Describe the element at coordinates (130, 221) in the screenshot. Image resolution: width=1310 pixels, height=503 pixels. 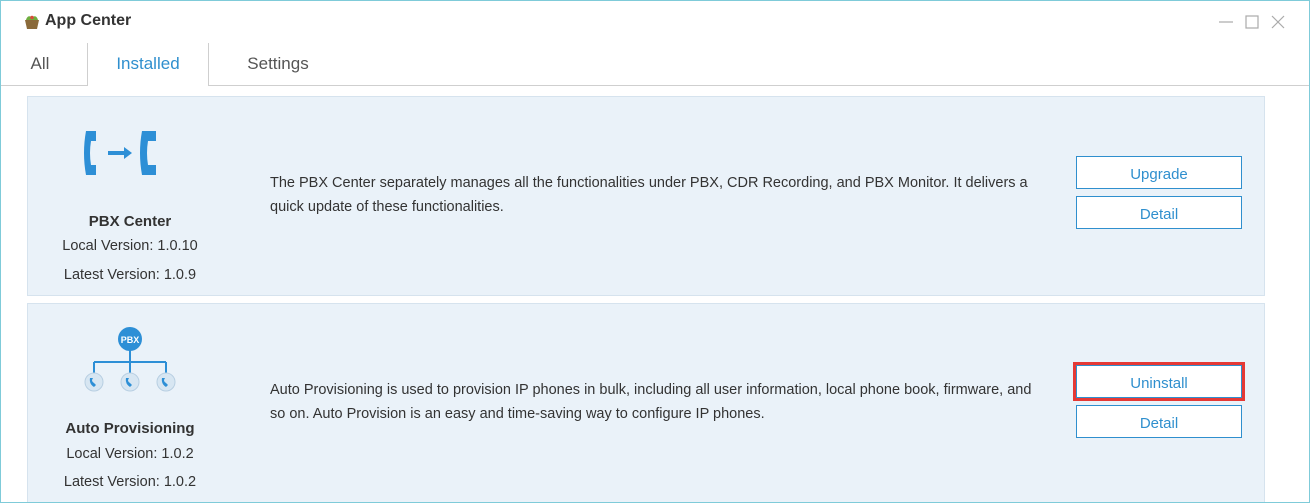
I see `app-name: PBX Center` at that location.